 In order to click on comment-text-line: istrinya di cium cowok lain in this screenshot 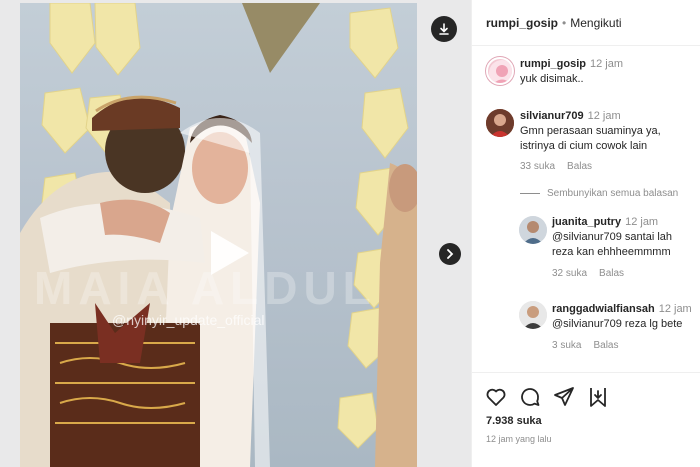, I will do `click(584, 146)`.